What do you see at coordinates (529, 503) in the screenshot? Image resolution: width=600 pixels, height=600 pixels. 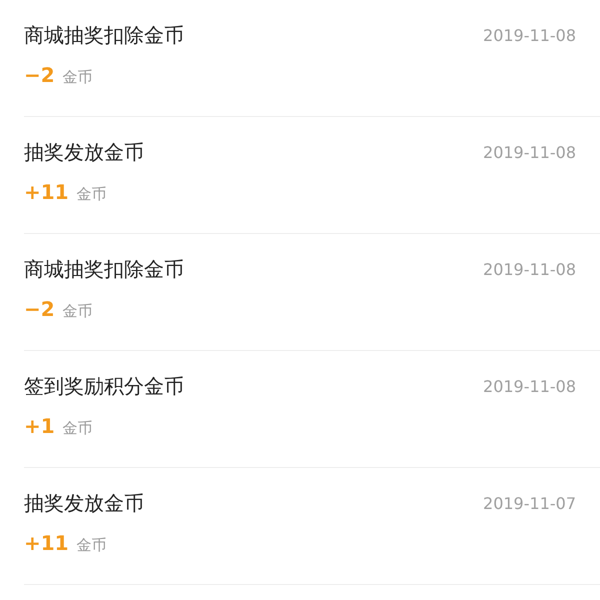 I see `record-date: 2019-11-07` at bounding box center [529, 503].